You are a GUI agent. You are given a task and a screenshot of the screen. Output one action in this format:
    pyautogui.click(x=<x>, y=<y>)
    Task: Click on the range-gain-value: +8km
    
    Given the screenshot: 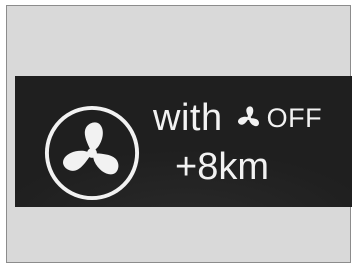 What is the action you would take?
    pyautogui.click(x=222, y=167)
    